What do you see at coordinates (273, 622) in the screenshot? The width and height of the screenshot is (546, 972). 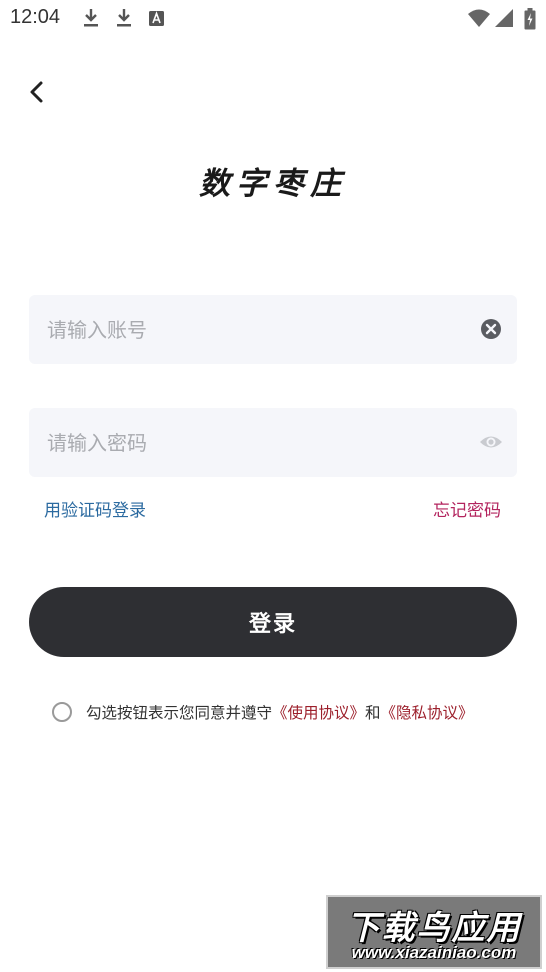 I see `login-button: 登录` at bounding box center [273, 622].